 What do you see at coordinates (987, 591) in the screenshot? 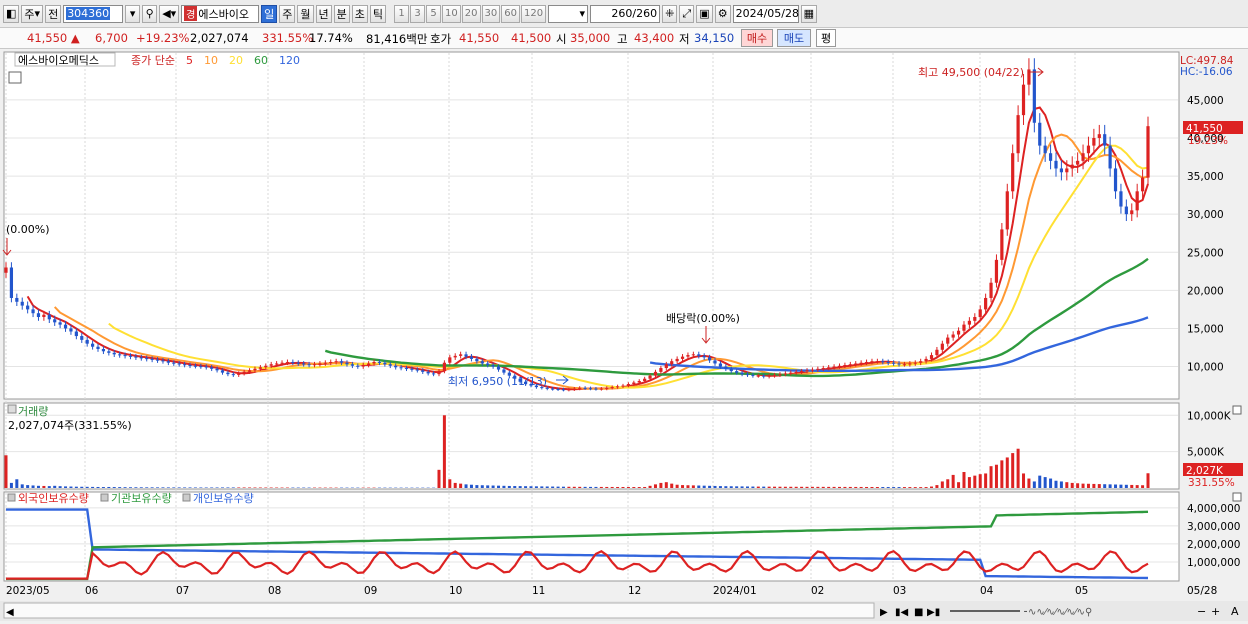
I see `date-tick-label: 04` at bounding box center [987, 591].